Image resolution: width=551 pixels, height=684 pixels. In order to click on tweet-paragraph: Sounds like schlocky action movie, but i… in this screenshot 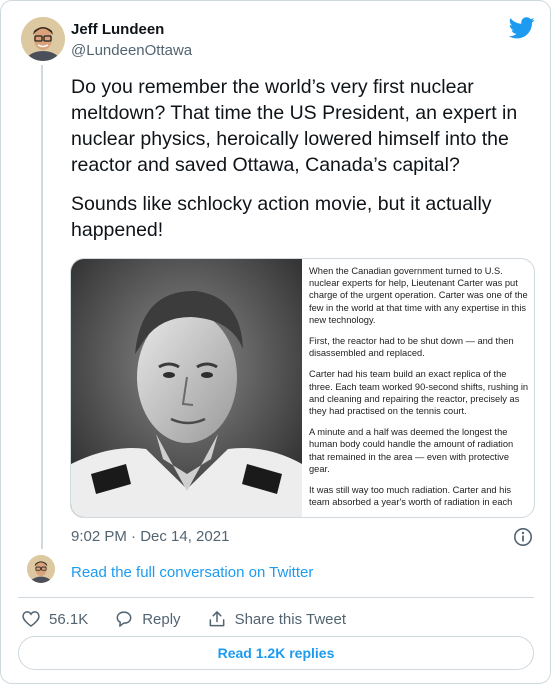, I will do `click(281, 217)`.